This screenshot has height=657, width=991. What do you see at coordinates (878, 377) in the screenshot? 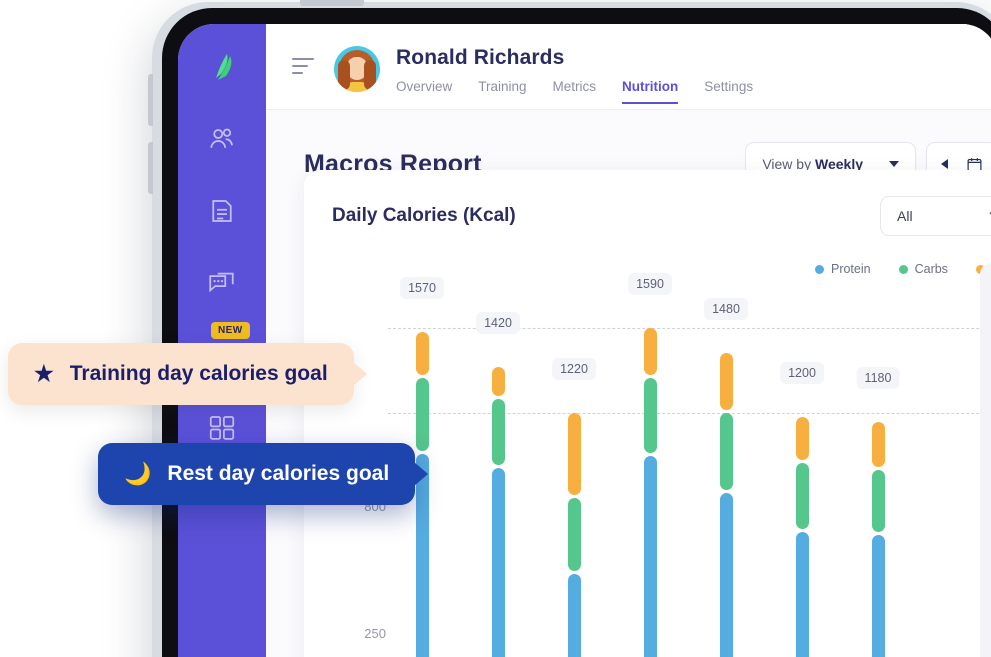
I see `bar-value-label: 1180` at bounding box center [878, 377].